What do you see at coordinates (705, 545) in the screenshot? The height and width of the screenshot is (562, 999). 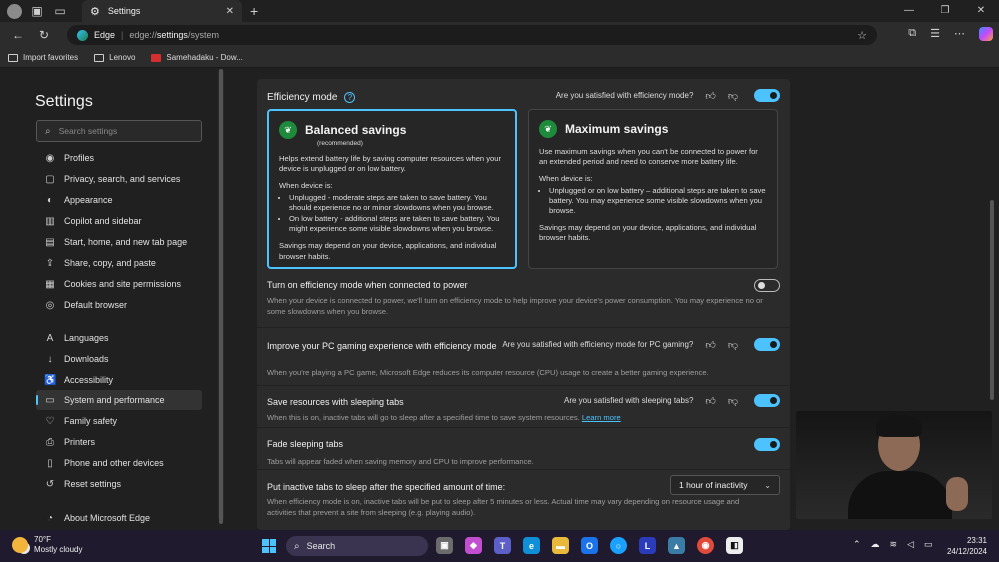 I see `chrome-icon: ◉` at bounding box center [705, 545].